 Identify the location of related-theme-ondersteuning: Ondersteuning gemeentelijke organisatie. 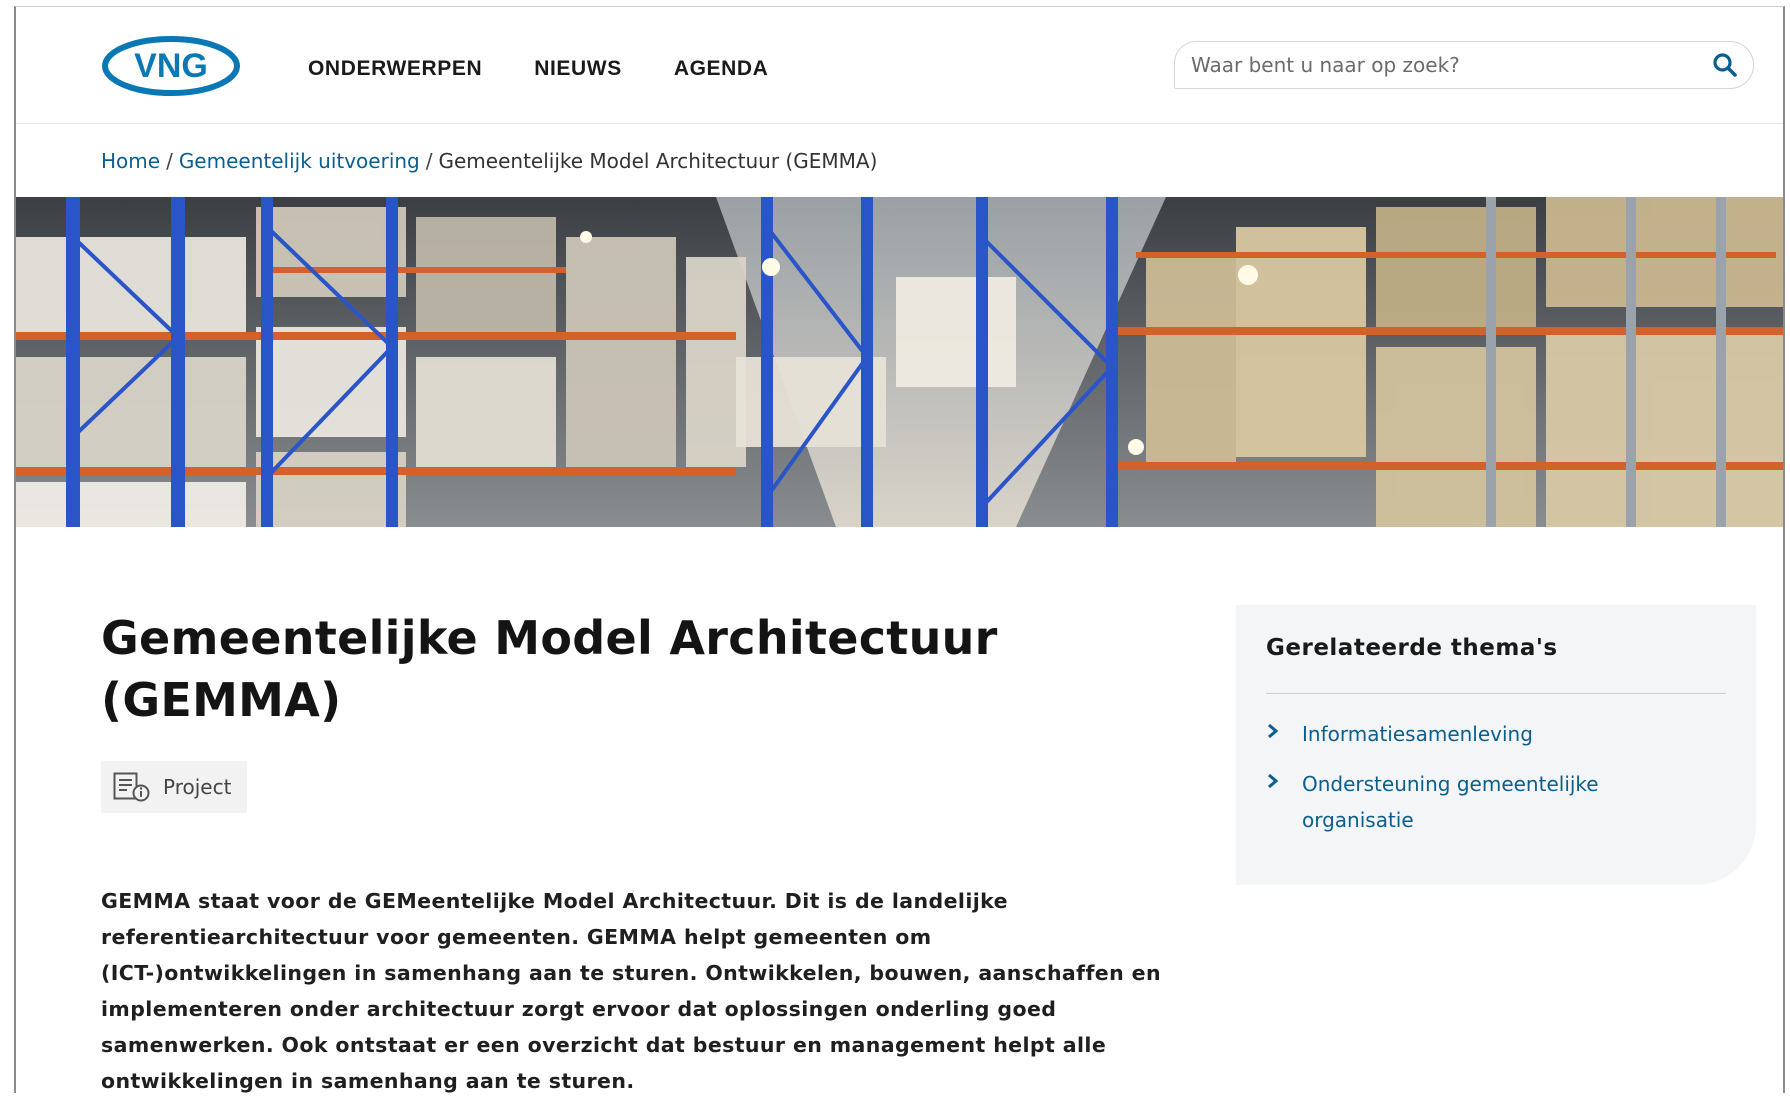
(1496, 802).